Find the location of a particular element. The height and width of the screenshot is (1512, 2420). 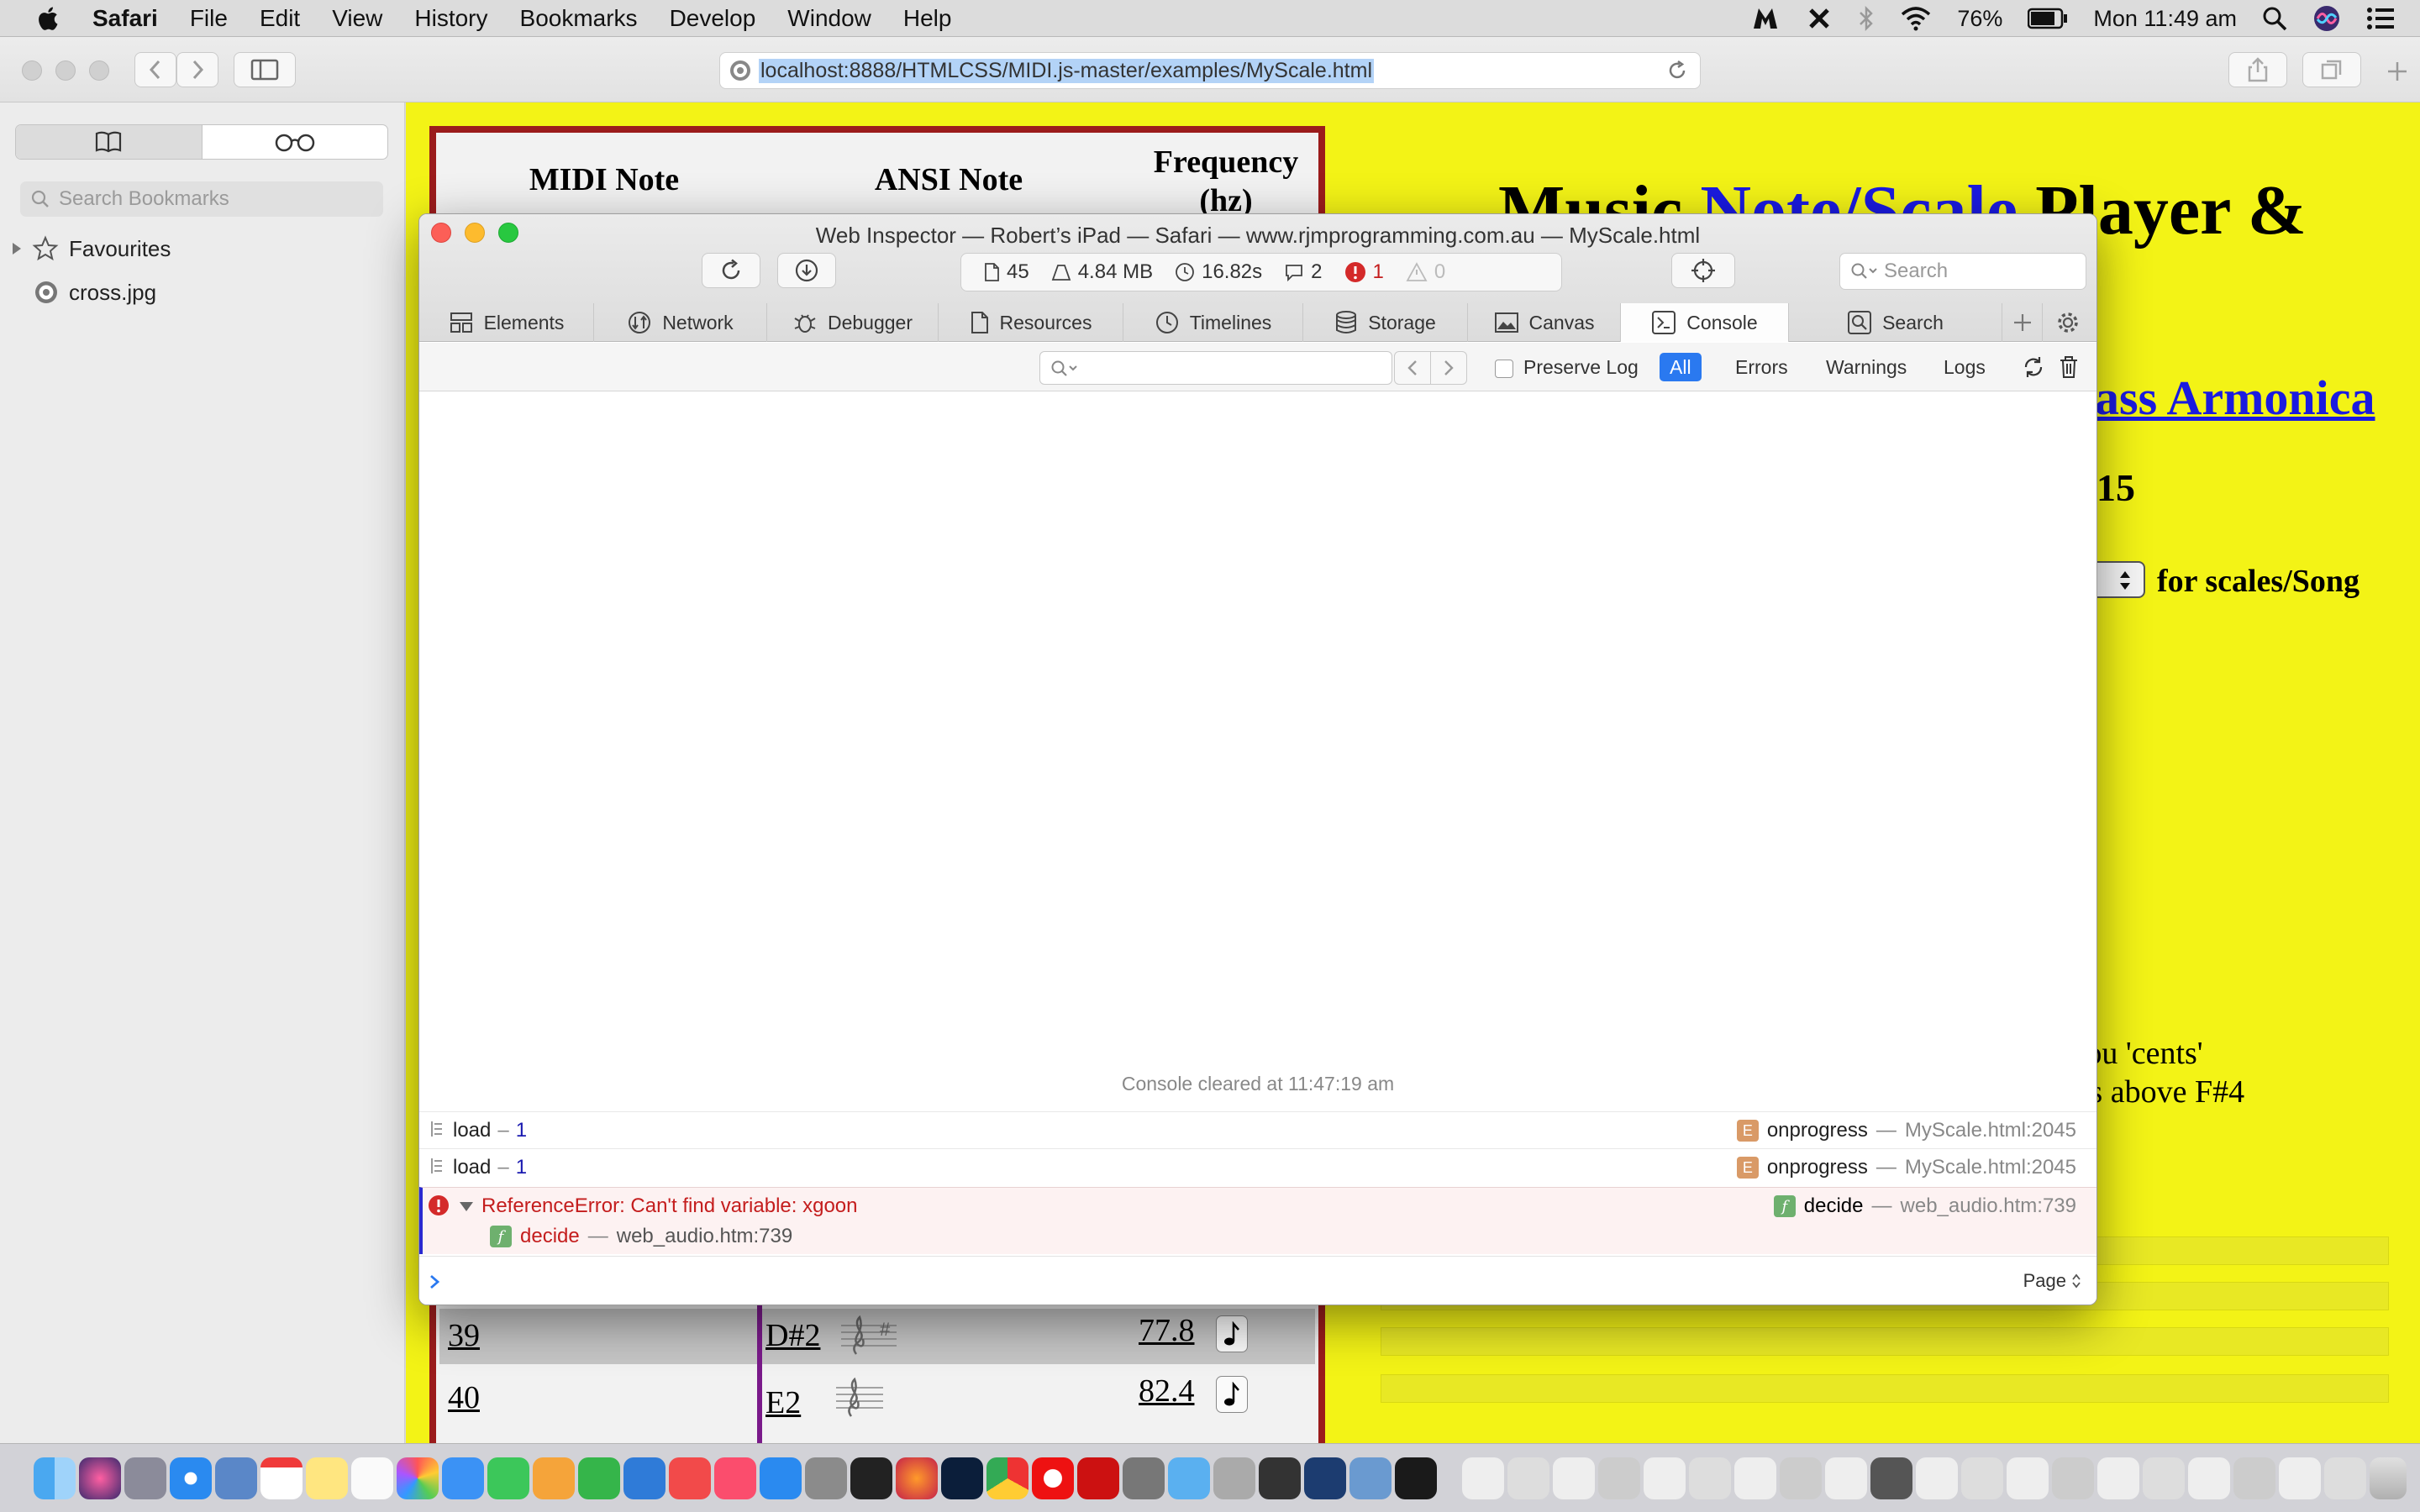

error-count: 1 is located at coordinates (1364, 272).